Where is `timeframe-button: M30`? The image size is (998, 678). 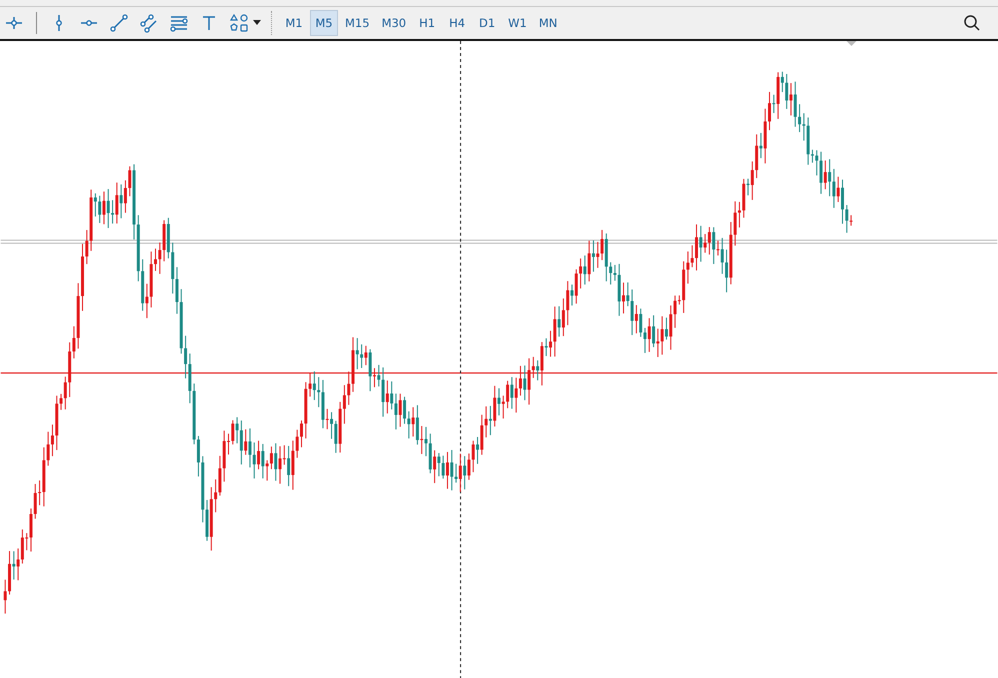 timeframe-button: M30 is located at coordinates (394, 23).